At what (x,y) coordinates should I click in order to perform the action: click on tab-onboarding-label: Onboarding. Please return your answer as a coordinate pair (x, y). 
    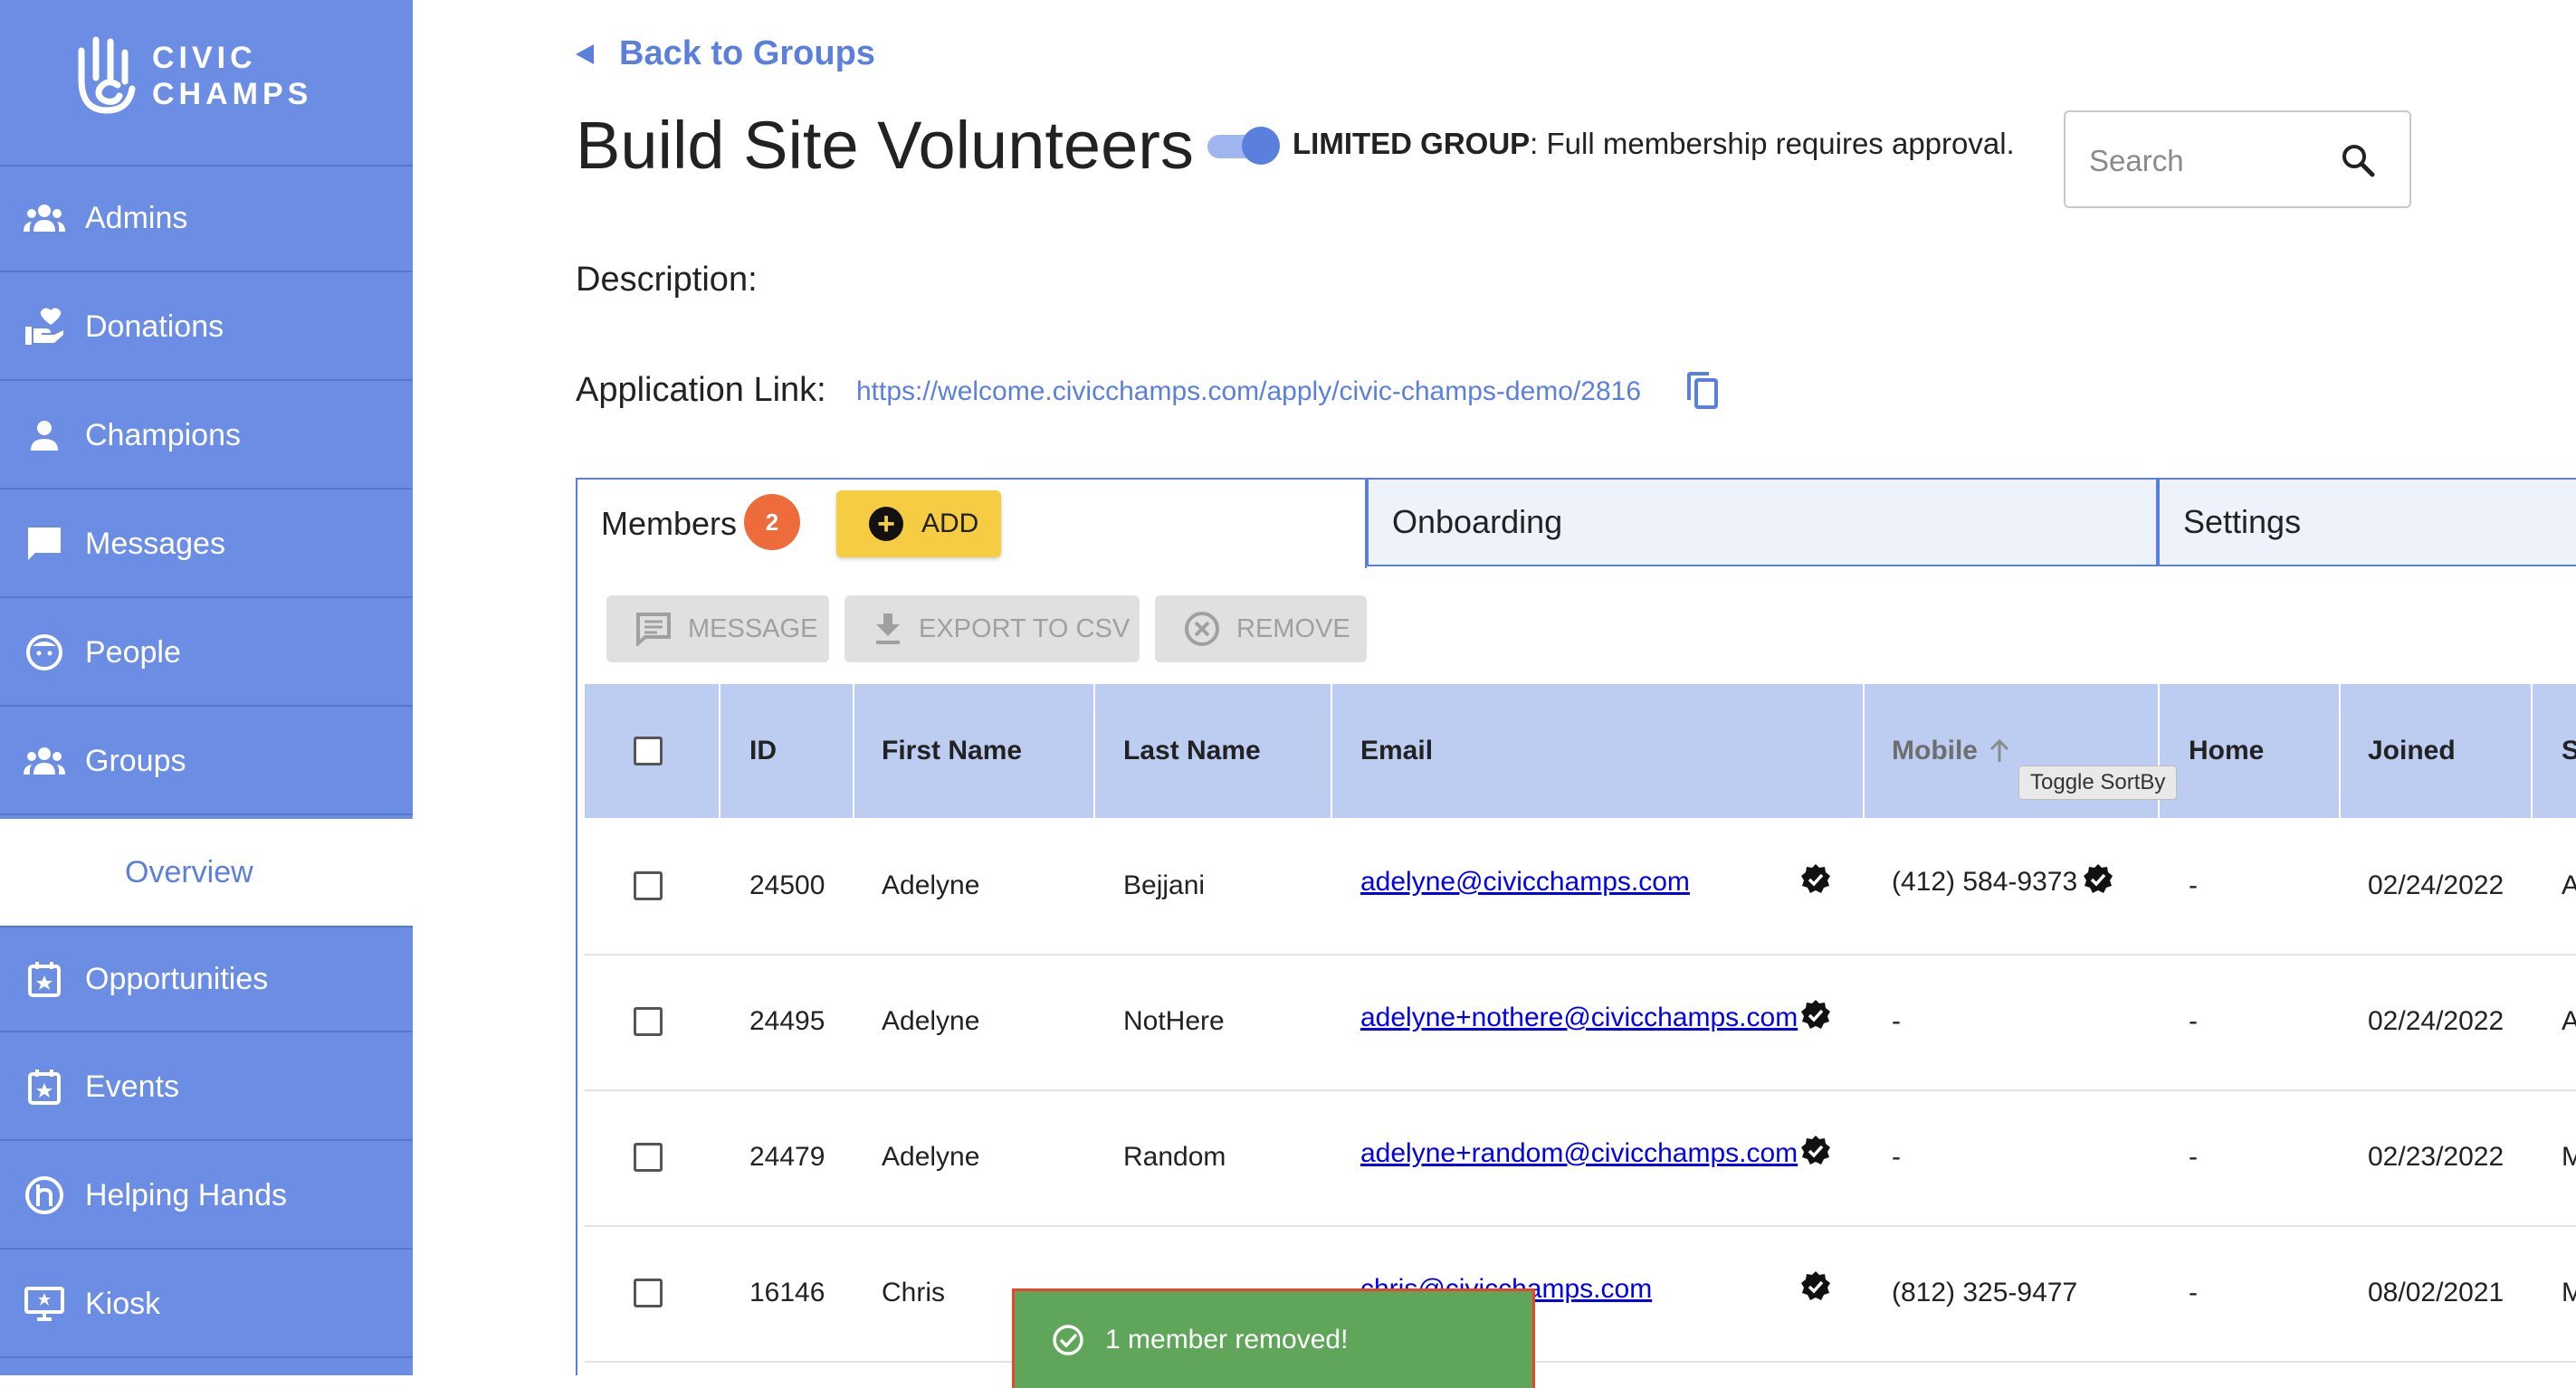
    Looking at the image, I should click on (1477, 521).